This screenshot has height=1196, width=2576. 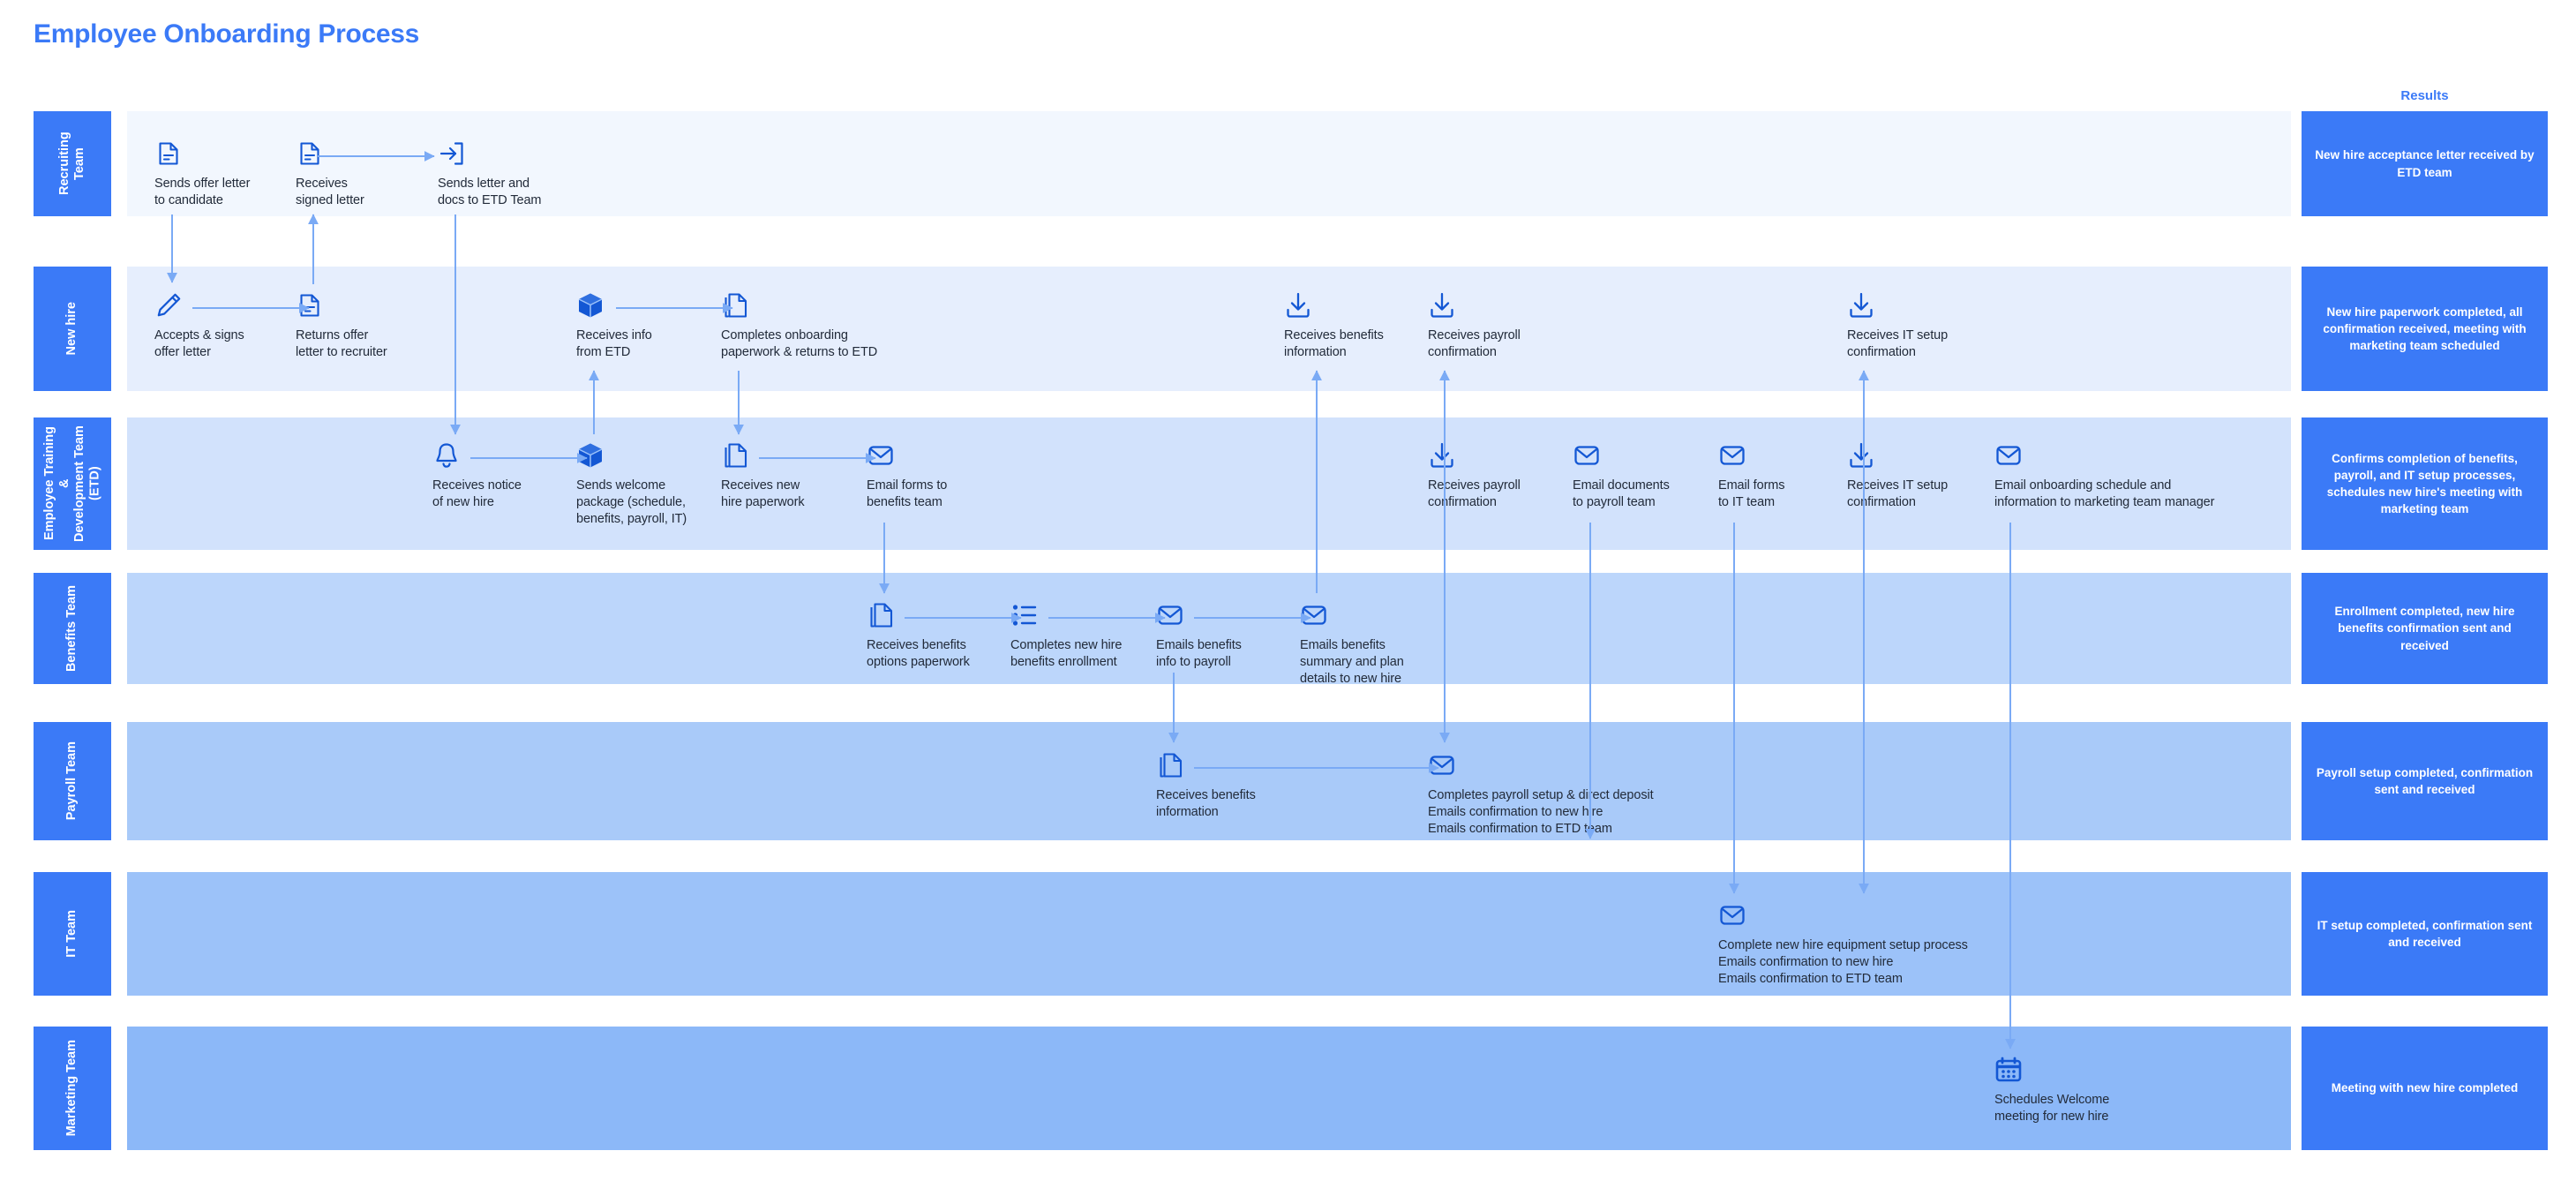 What do you see at coordinates (220, 174) in the screenshot?
I see `process-node-r1: Sends offer letter to candidate` at bounding box center [220, 174].